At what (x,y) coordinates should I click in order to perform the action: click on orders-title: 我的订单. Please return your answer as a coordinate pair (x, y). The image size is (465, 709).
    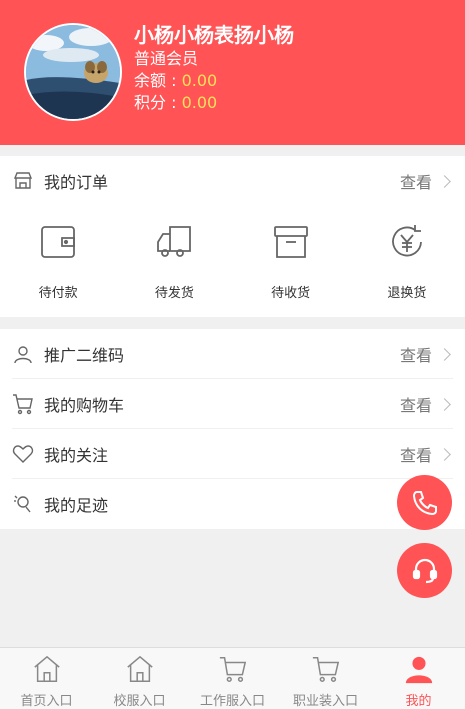
    Looking at the image, I should click on (76, 182).